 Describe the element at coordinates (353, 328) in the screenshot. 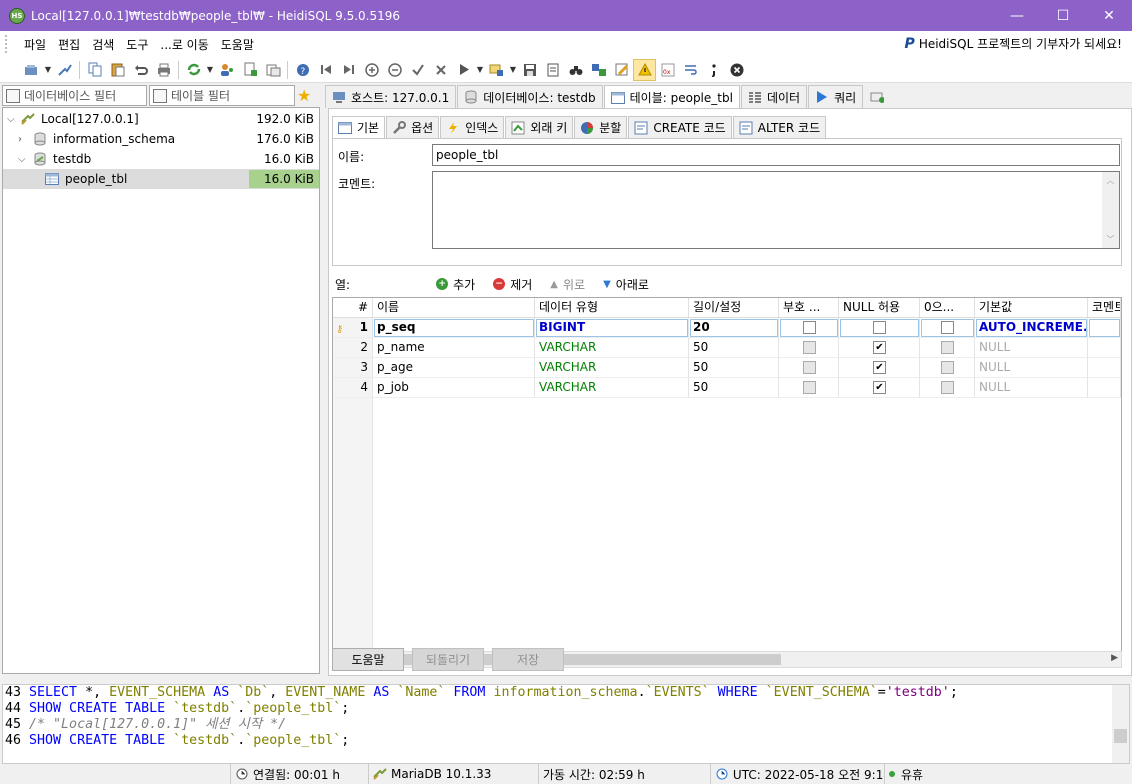

I see `row-number-cell: ⚷ 1` at that location.